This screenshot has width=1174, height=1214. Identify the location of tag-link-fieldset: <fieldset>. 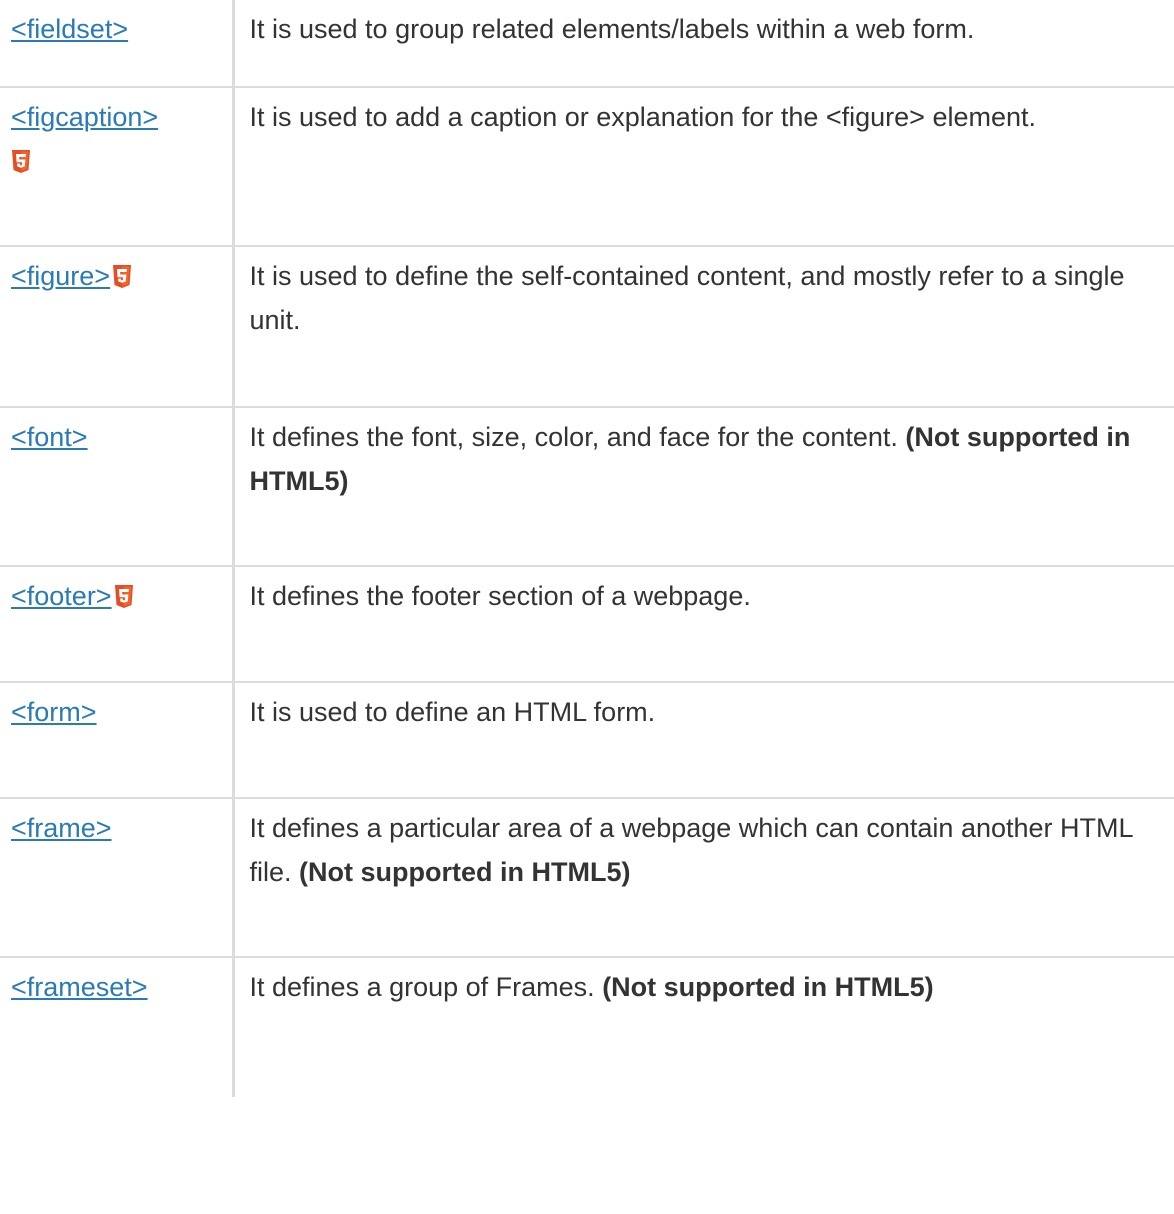
(69, 29).